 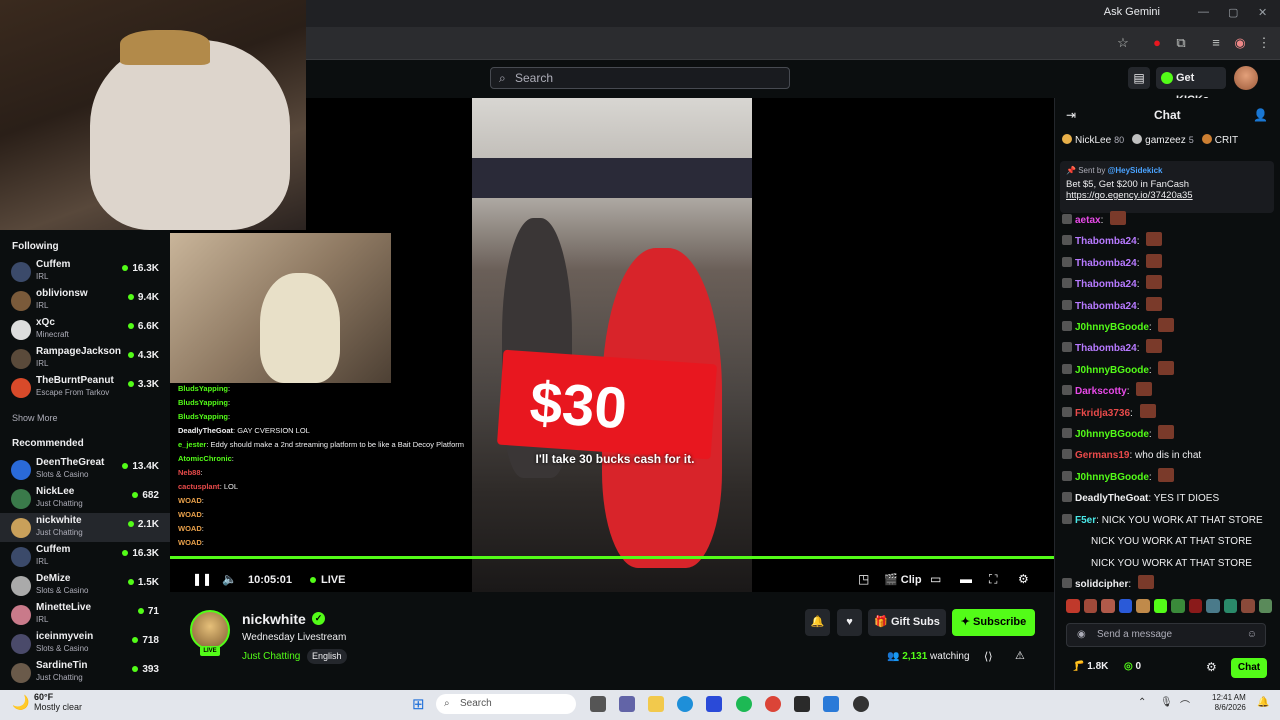 What do you see at coordinates (1260, 115) in the screenshot?
I see `user-settings-icon: 👤` at bounding box center [1260, 115].